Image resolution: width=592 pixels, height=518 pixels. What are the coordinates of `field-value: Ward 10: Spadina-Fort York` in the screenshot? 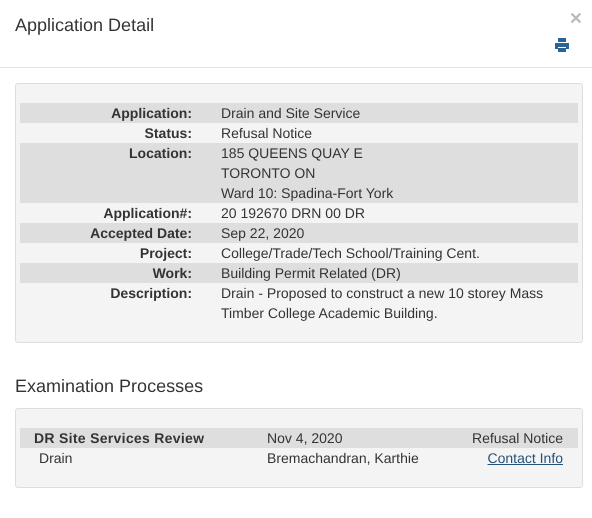 It's located at (307, 193).